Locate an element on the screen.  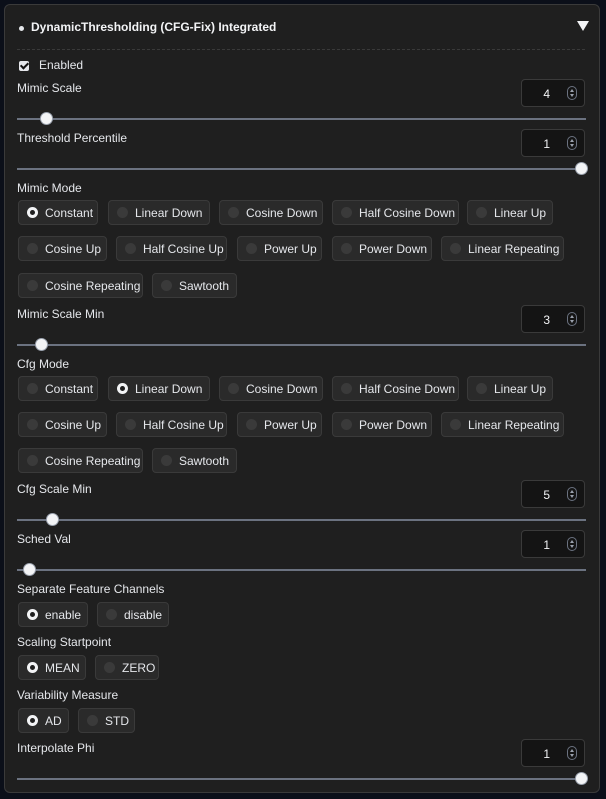
mimic-mode-option-power-up: Power Up is located at coordinates (279, 248).